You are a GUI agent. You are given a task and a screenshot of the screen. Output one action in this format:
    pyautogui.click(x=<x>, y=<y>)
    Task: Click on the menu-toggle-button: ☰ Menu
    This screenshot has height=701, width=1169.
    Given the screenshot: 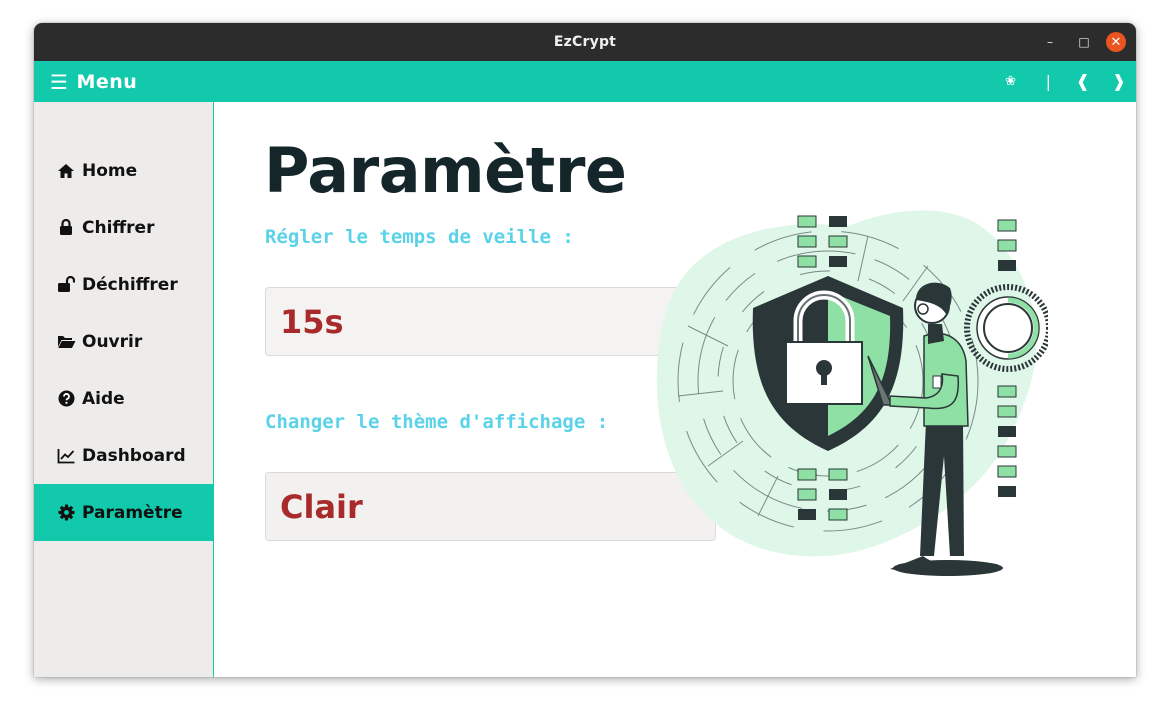 What is the action you would take?
    pyautogui.click(x=93, y=81)
    